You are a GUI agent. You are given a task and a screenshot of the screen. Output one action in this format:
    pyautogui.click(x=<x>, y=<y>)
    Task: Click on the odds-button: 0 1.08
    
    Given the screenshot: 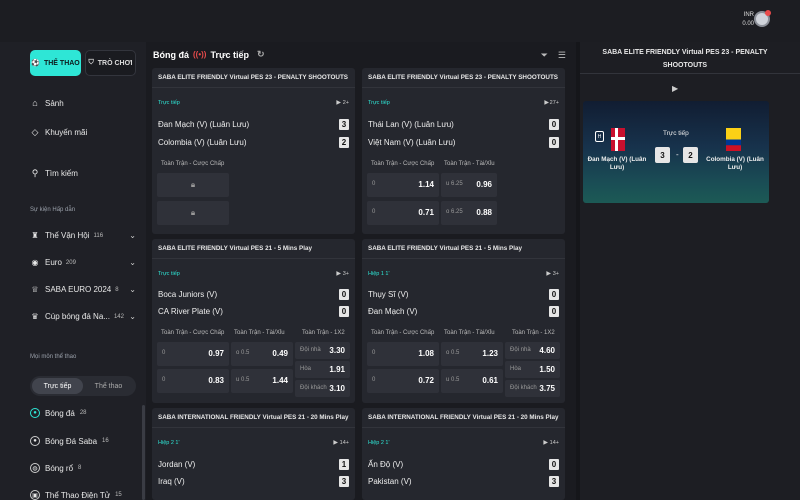 What is the action you would take?
    pyautogui.click(x=403, y=354)
    